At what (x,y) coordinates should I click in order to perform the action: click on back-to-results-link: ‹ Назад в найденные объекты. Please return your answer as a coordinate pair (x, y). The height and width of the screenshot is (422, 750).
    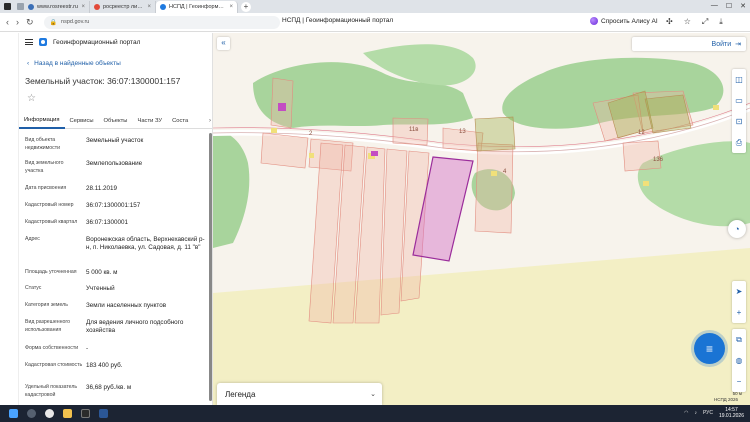
    Looking at the image, I should click on (74, 63).